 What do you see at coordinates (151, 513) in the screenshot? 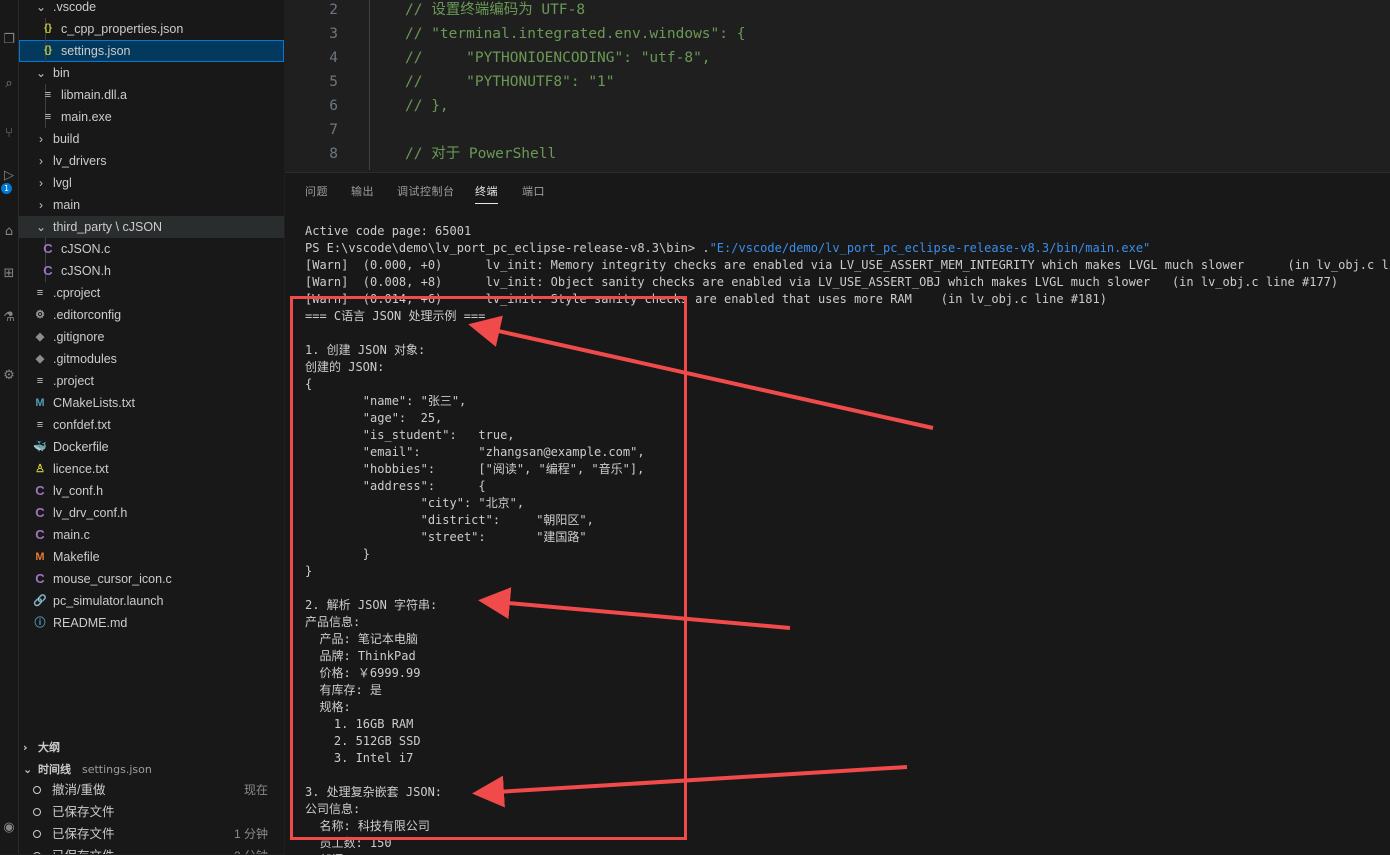
I see `explorer-item: Clv_drv_conf.h` at bounding box center [151, 513].